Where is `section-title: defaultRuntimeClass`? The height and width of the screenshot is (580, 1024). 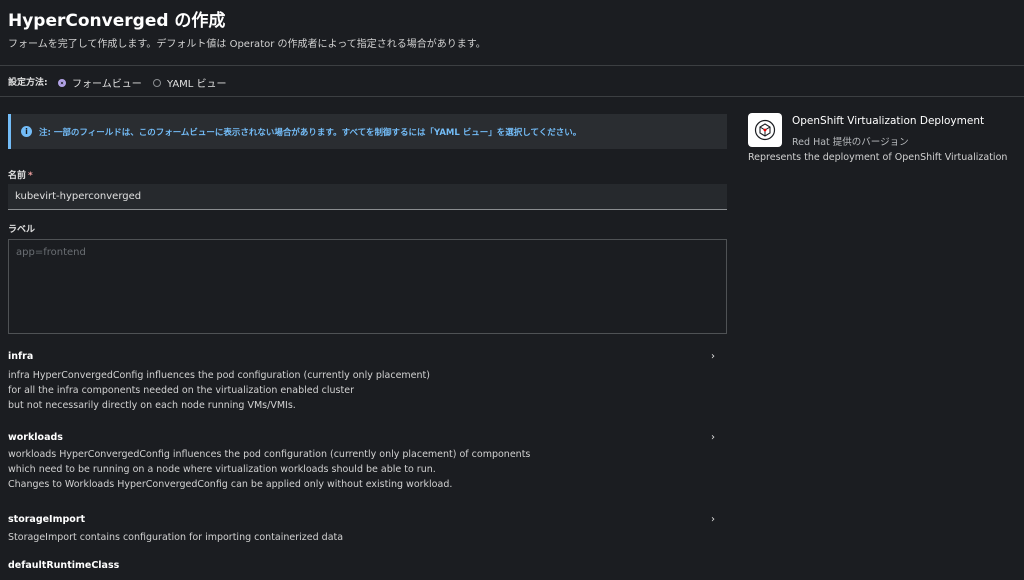 section-title: defaultRuntimeClass is located at coordinates (364, 565).